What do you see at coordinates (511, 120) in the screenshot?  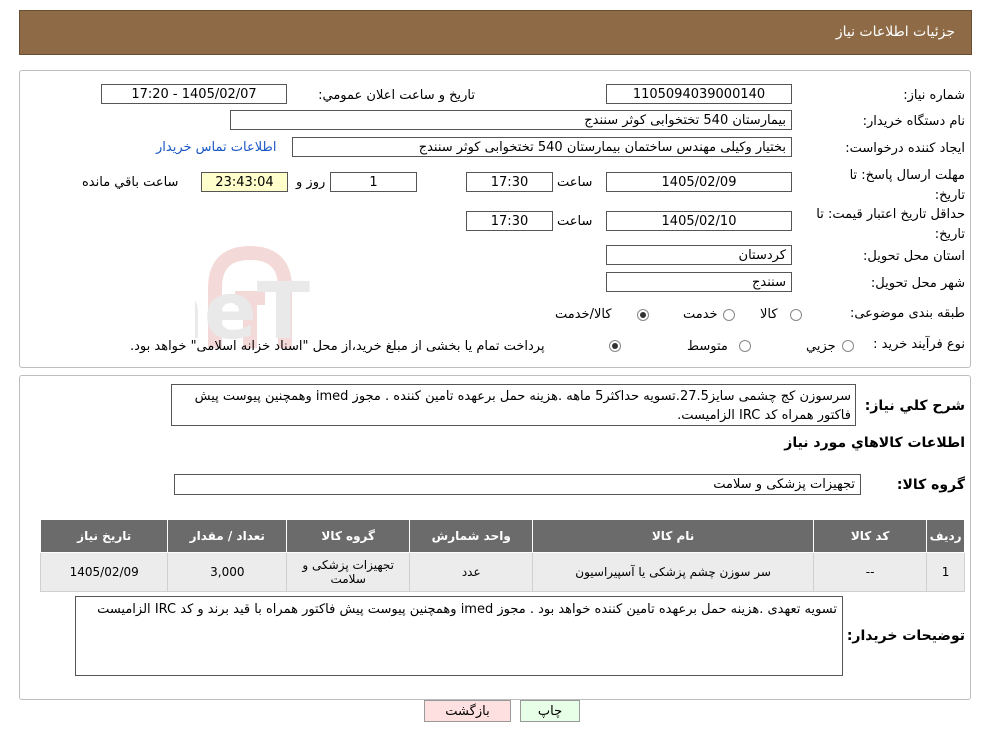 I see `buyer-org-field: بیمارستان 540 تختخوابی کوثر سنندج` at bounding box center [511, 120].